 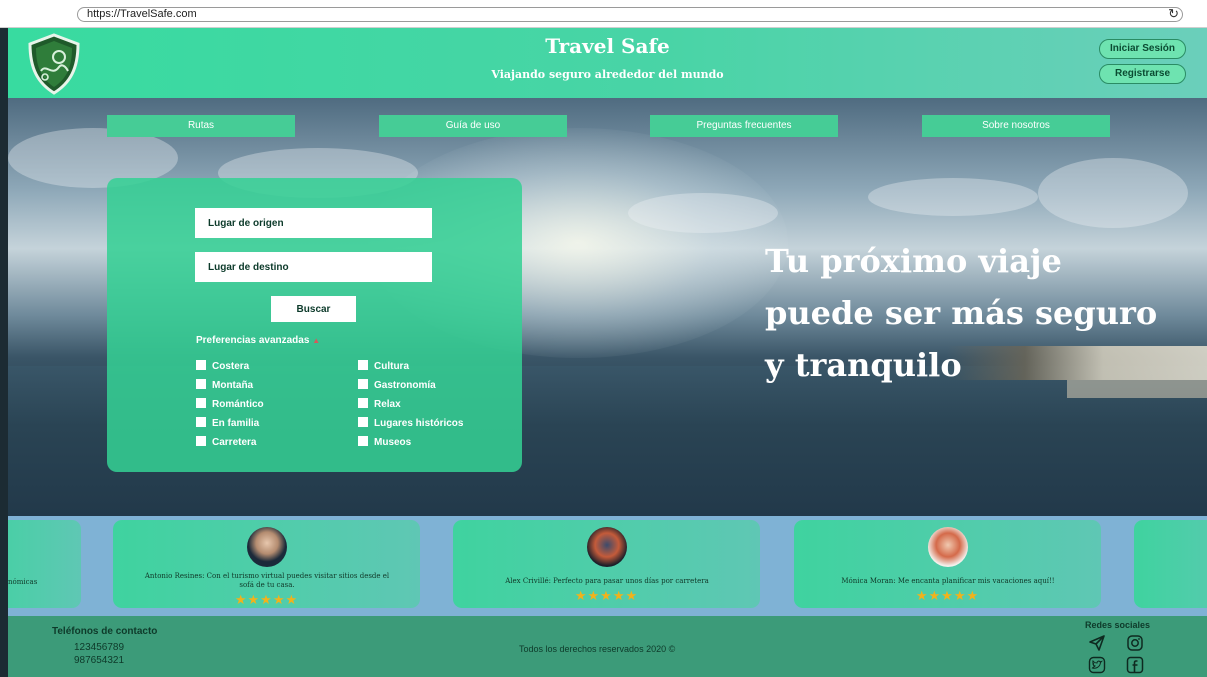 I want to click on telegram-icon, so click(x=1097, y=643).